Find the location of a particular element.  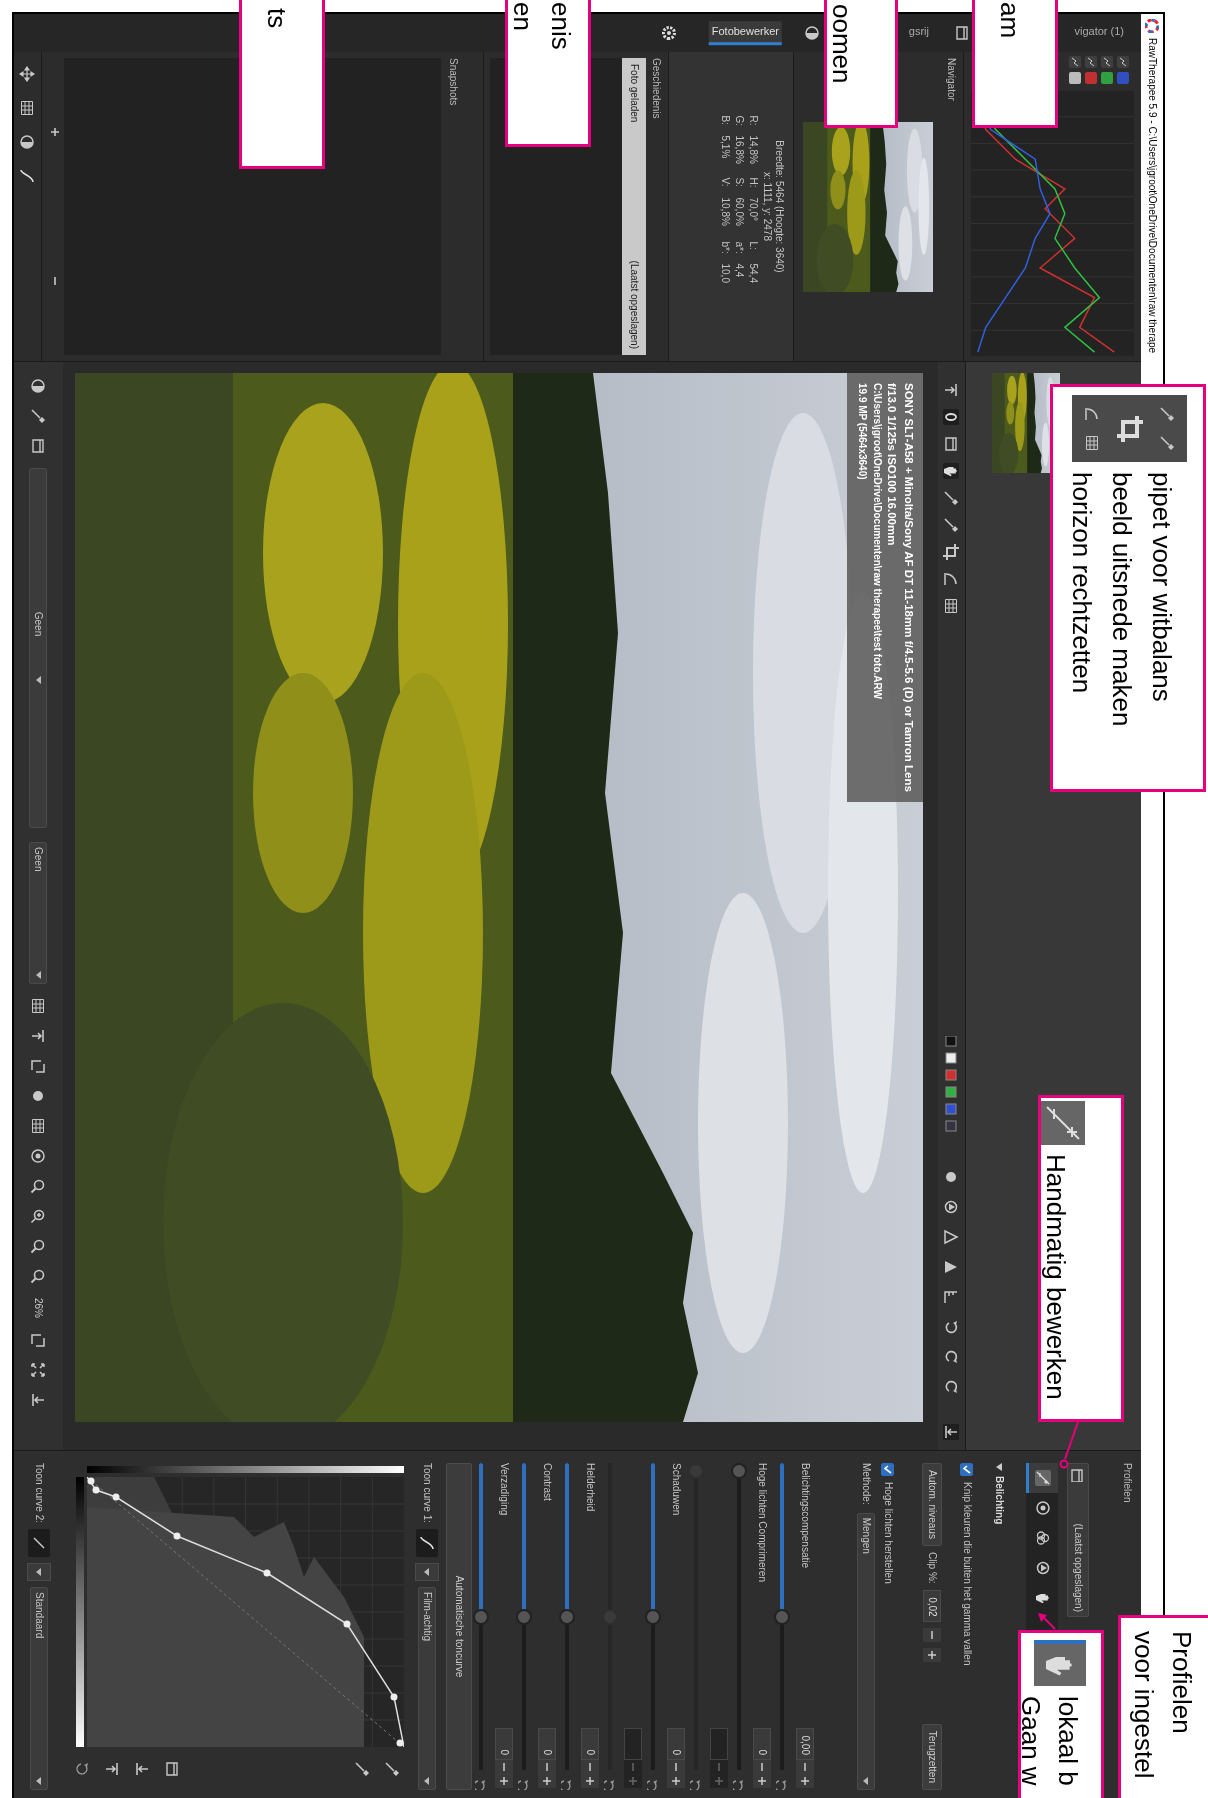

editor-tab: gsrij is located at coordinates (918, 33).